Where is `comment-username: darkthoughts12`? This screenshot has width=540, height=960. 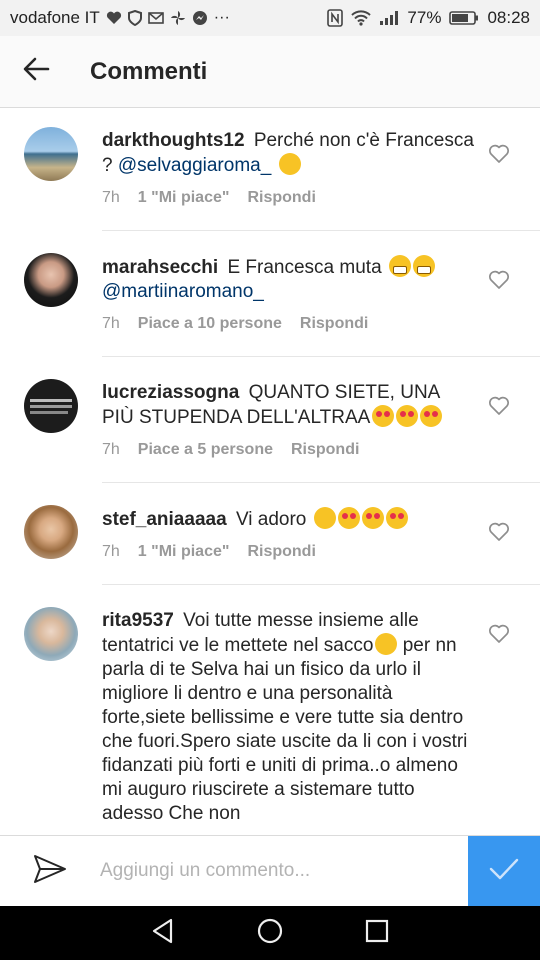
comment-username: darkthoughts12 is located at coordinates (173, 140).